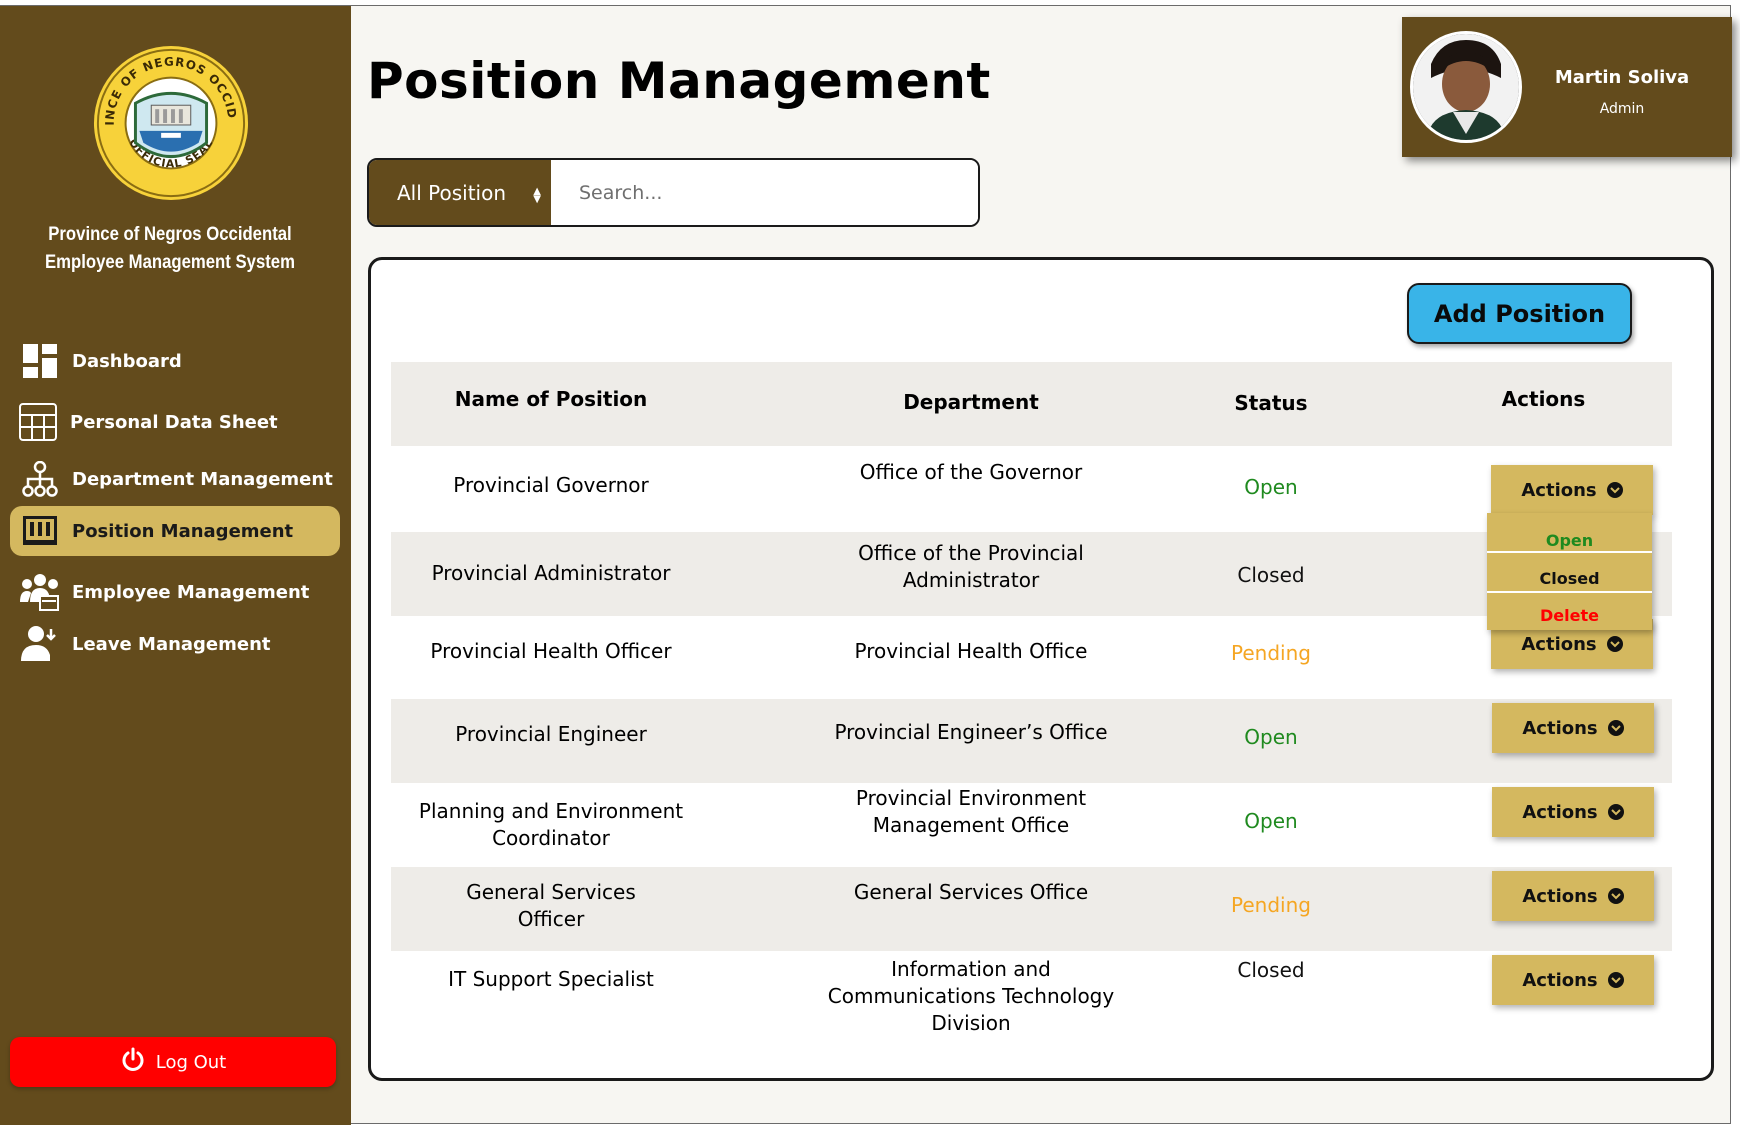 Image resolution: width=1740 pixels, height=1137 pixels. Describe the element at coordinates (1622, 109) in the screenshot. I see `profile-role: Admin` at that location.